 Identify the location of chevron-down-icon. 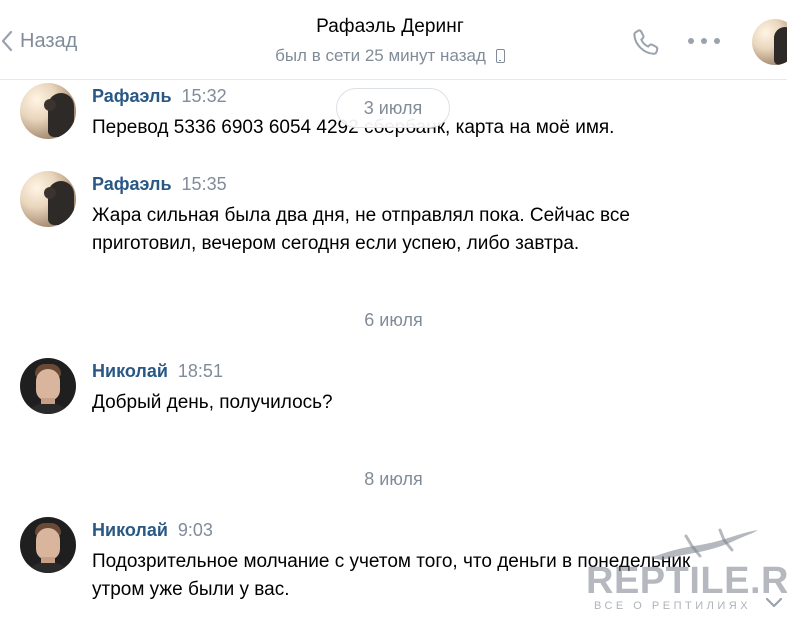
(774, 602).